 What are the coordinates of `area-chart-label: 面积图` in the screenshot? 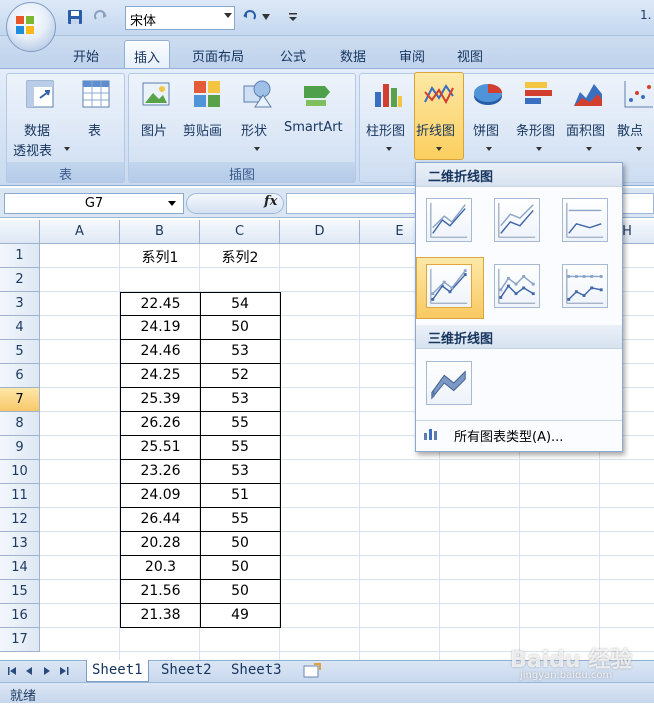 It's located at (585, 129).